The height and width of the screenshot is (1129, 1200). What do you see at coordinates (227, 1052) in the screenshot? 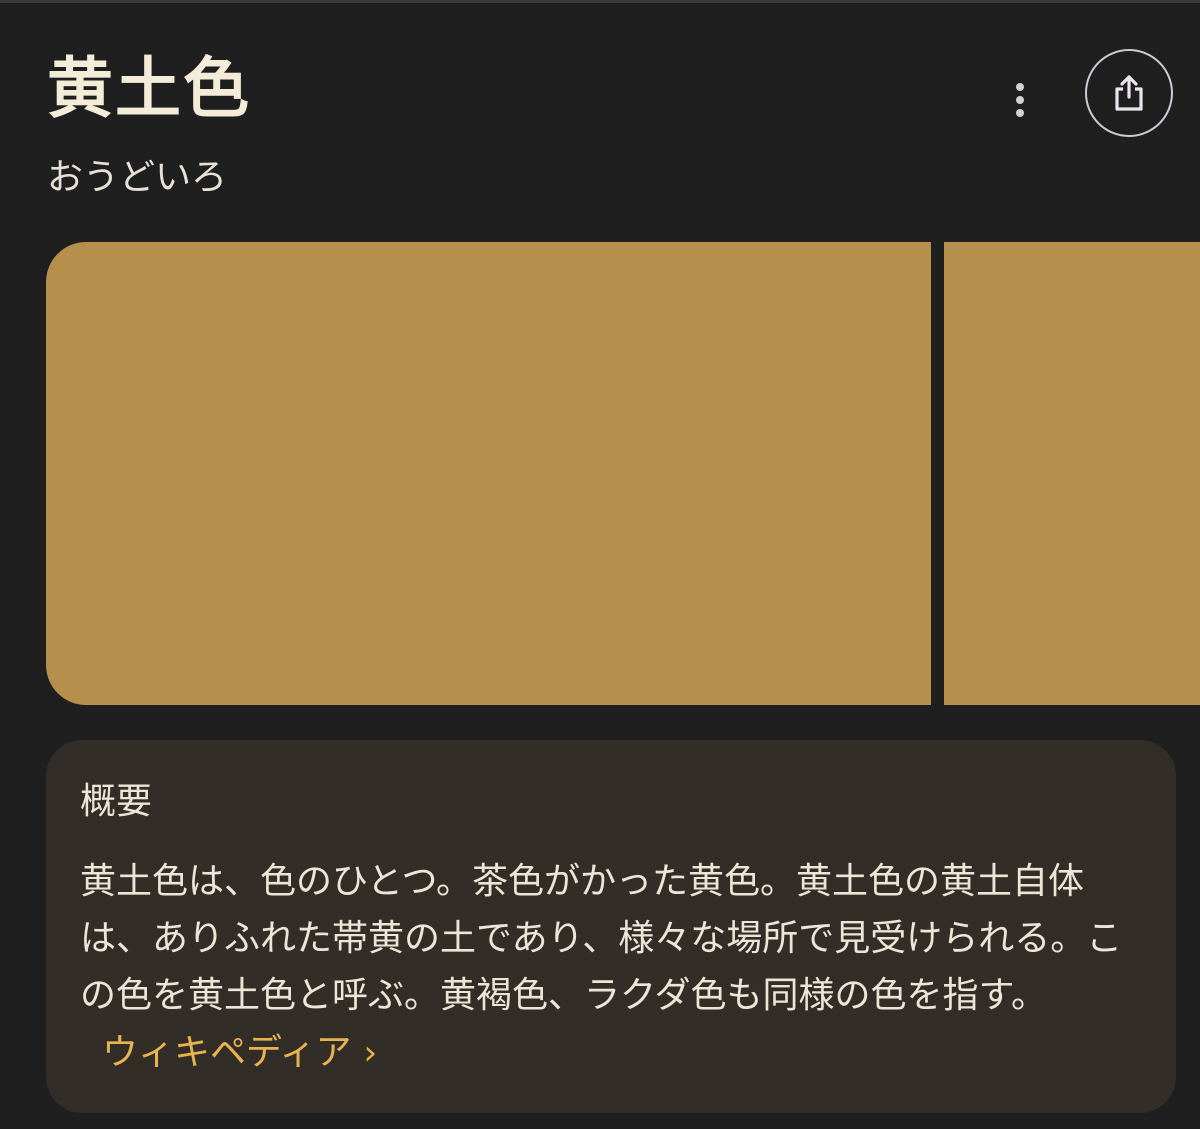
I see `wikipedia-link-label: ウィキペディア` at bounding box center [227, 1052].